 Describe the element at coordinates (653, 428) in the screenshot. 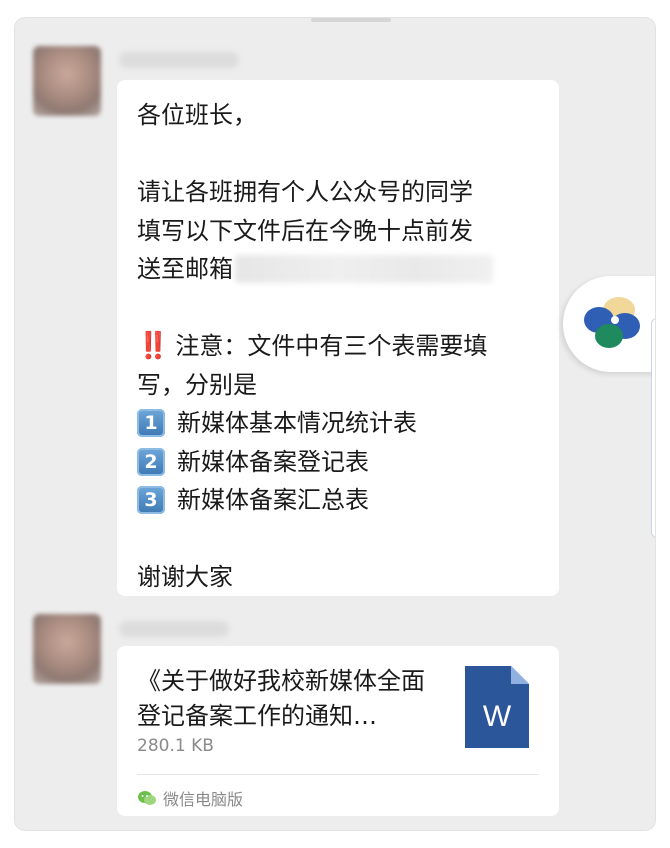

I see `side-panel-tab` at that location.